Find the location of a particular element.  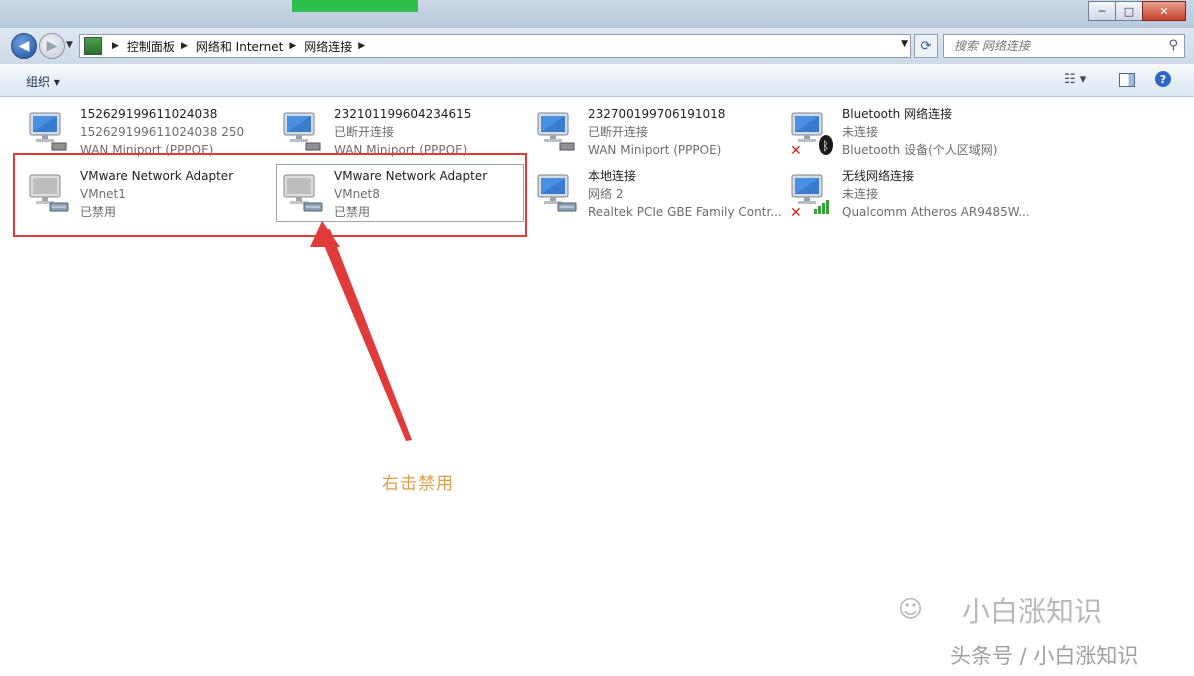

breadcrumb-control-panel: 控制面板 is located at coordinates (151, 46).